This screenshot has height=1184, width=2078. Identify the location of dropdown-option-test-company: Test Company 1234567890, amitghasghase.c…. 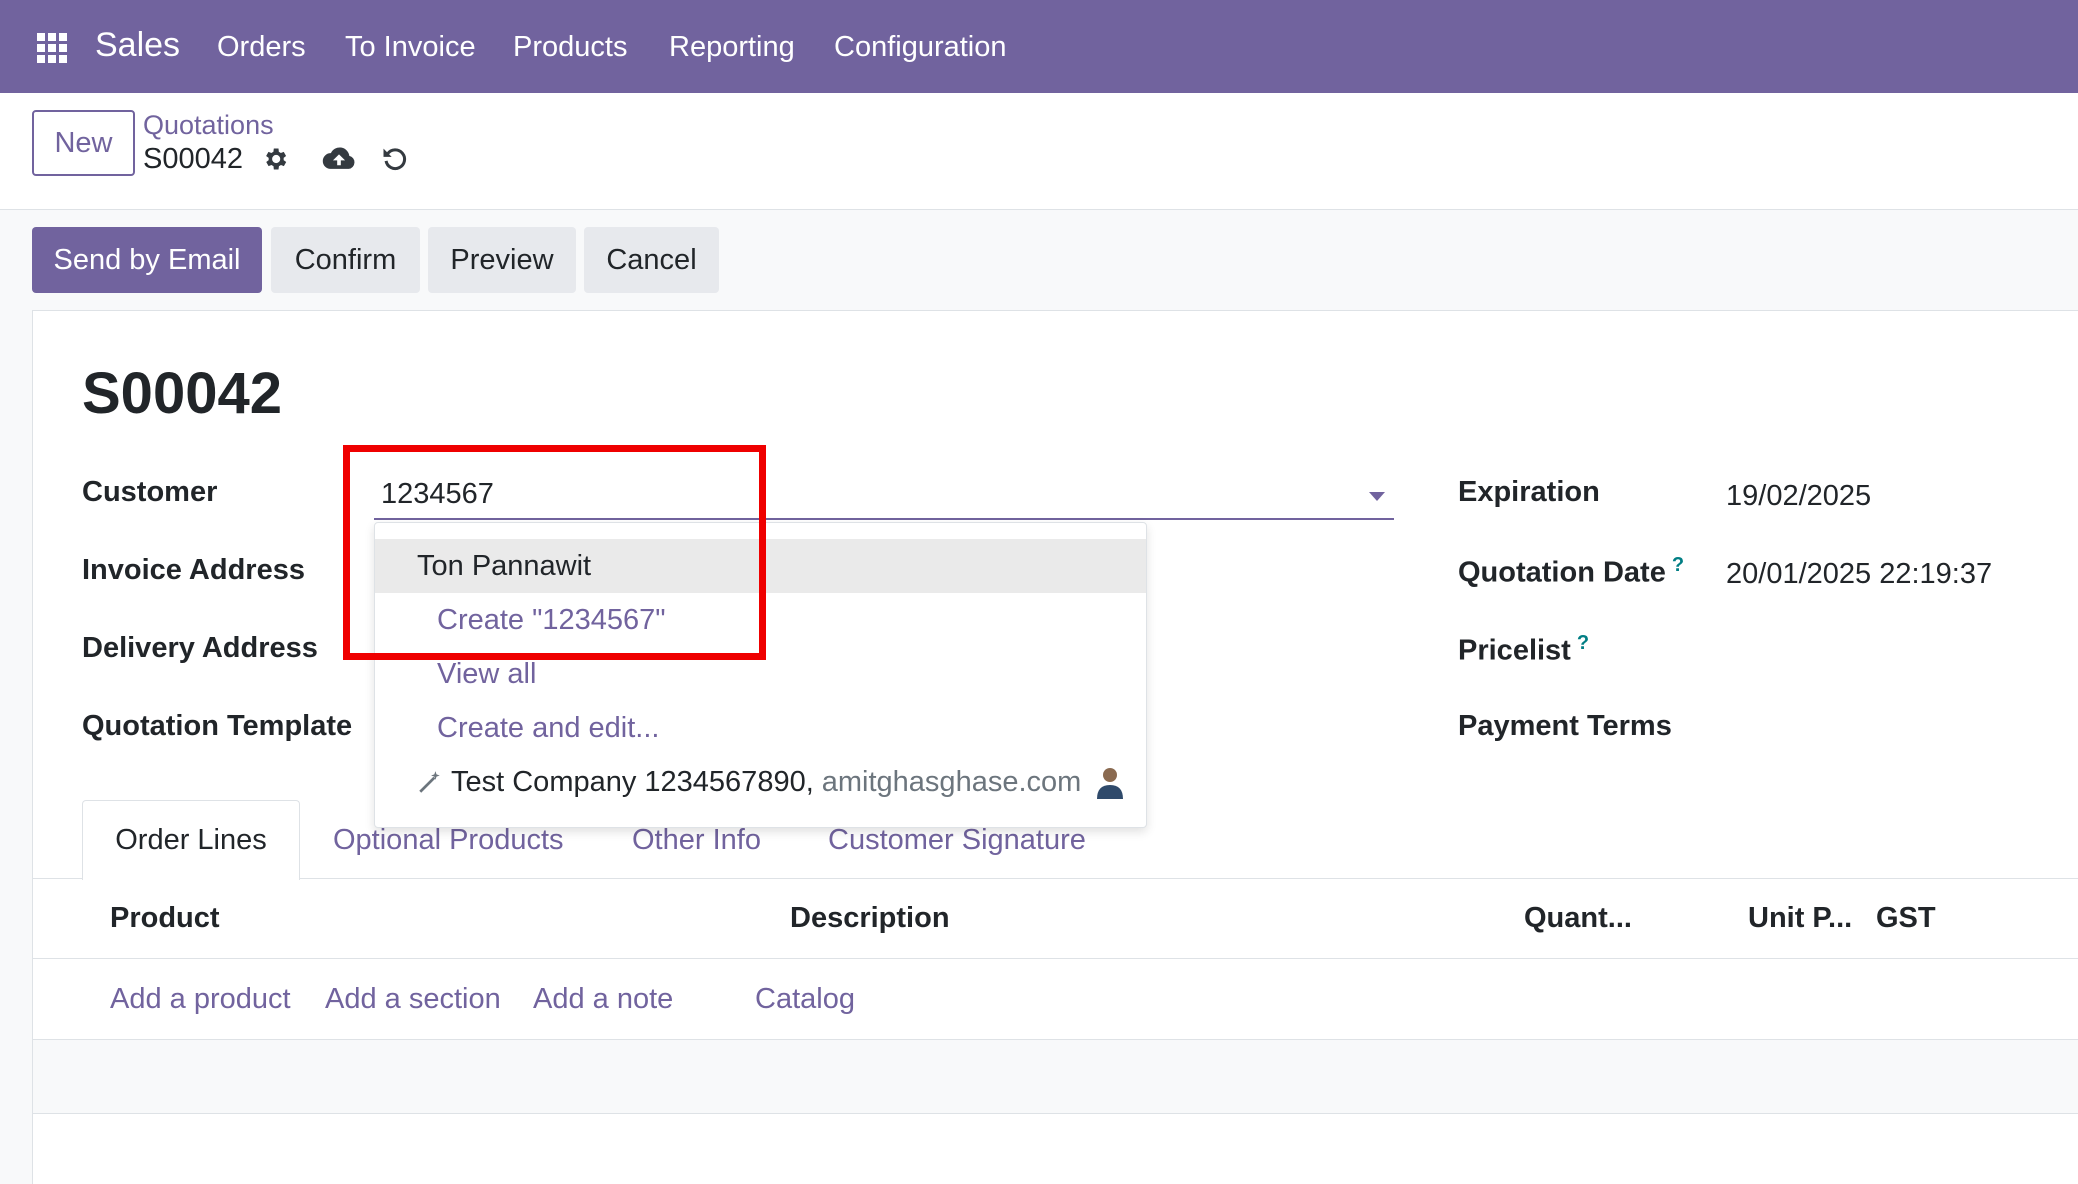
(760, 782).